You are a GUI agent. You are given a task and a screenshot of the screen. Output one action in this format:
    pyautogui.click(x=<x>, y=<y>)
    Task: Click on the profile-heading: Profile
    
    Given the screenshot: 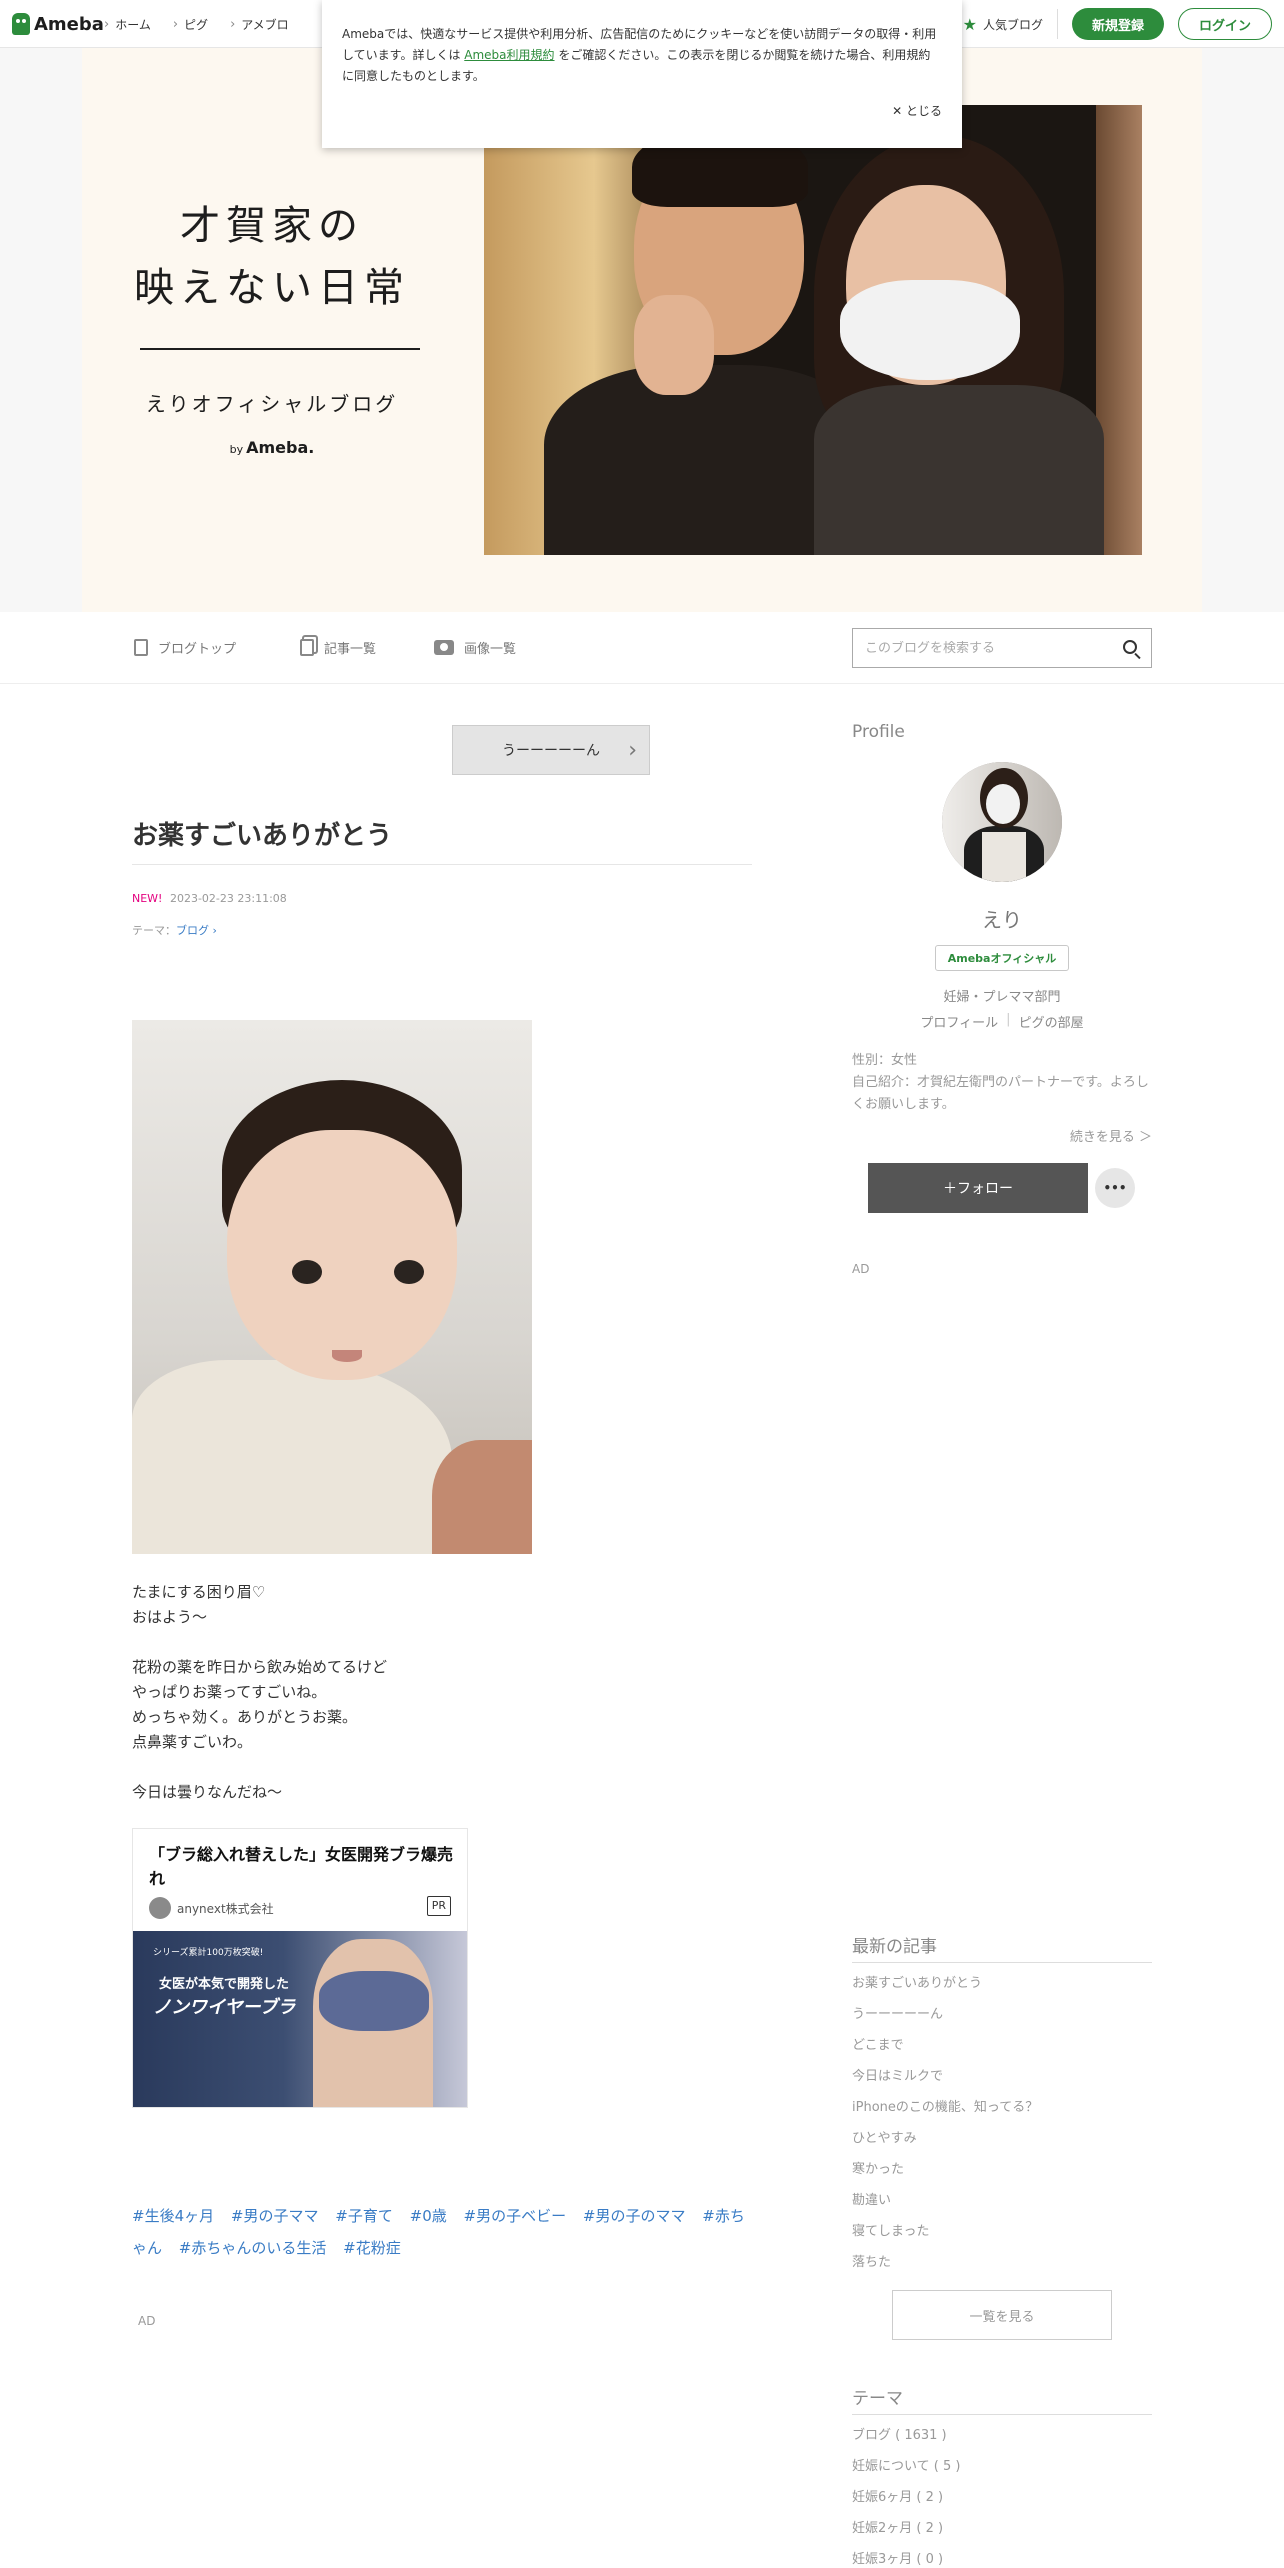 What is the action you would take?
    pyautogui.click(x=878, y=732)
    